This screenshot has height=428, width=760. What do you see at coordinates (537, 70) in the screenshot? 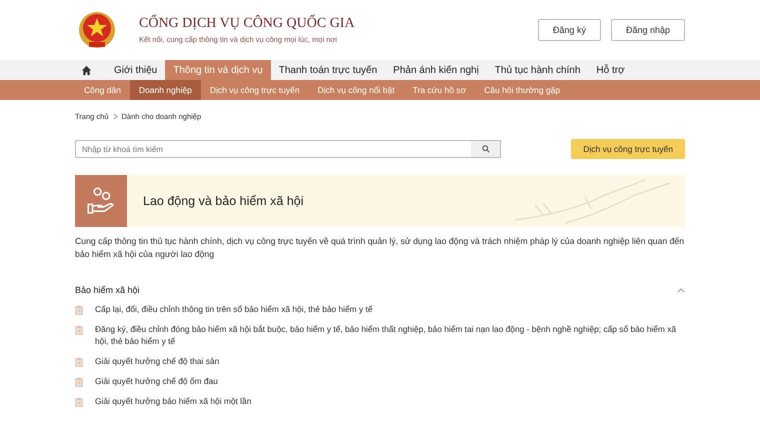
I see `nav-tab: Thủ tục hành chính` at bounding box center [537, 70].